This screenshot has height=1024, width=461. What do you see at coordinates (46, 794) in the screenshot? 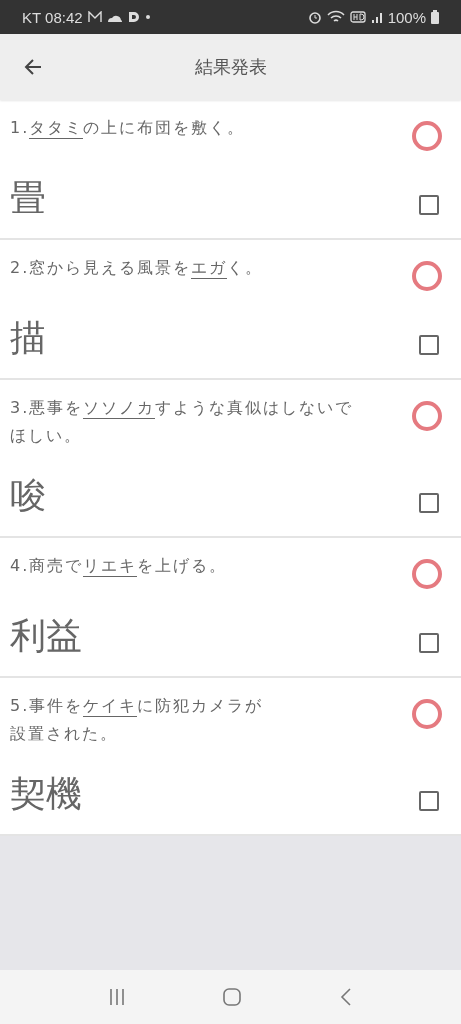
I see `answer-text: 契機` at bounding box center [46, 794].